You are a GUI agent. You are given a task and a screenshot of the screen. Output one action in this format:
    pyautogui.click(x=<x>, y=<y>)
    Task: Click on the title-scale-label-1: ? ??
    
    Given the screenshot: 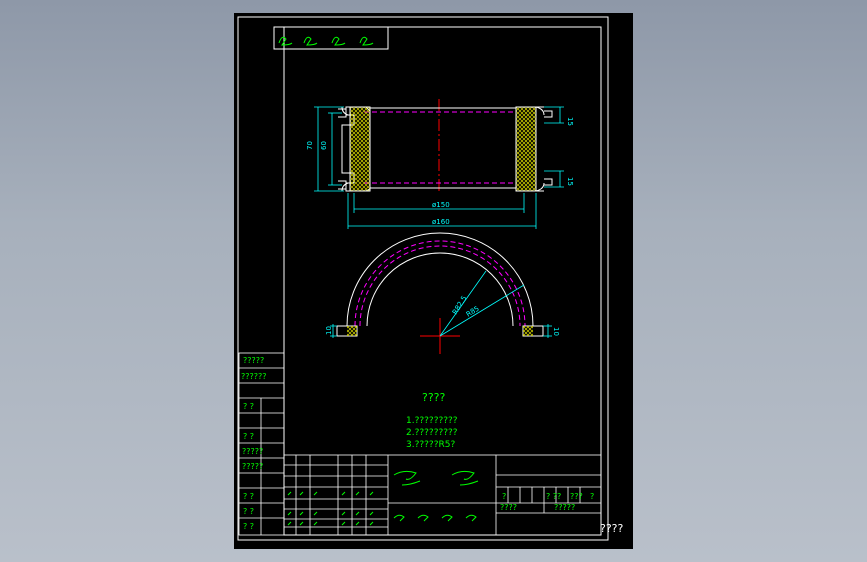 What is the action you would take?
    pyautogui.click(x=553, y=496)
    